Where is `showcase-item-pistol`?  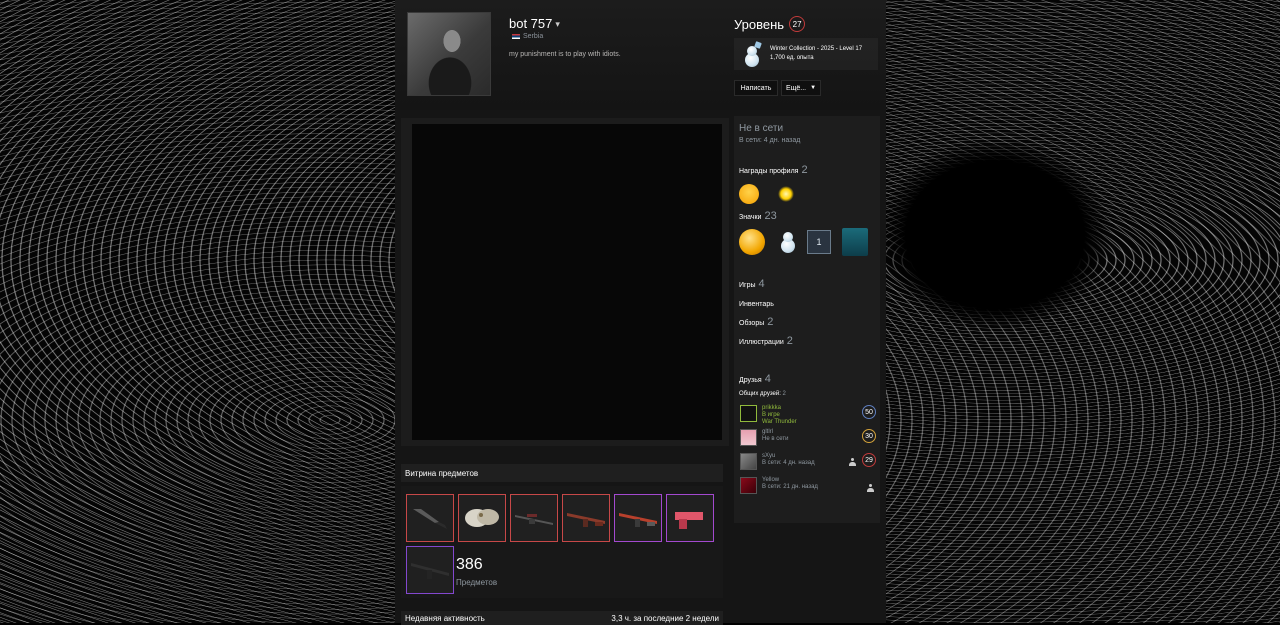 showcase-item-pistol is located at coordinates (690, 518).